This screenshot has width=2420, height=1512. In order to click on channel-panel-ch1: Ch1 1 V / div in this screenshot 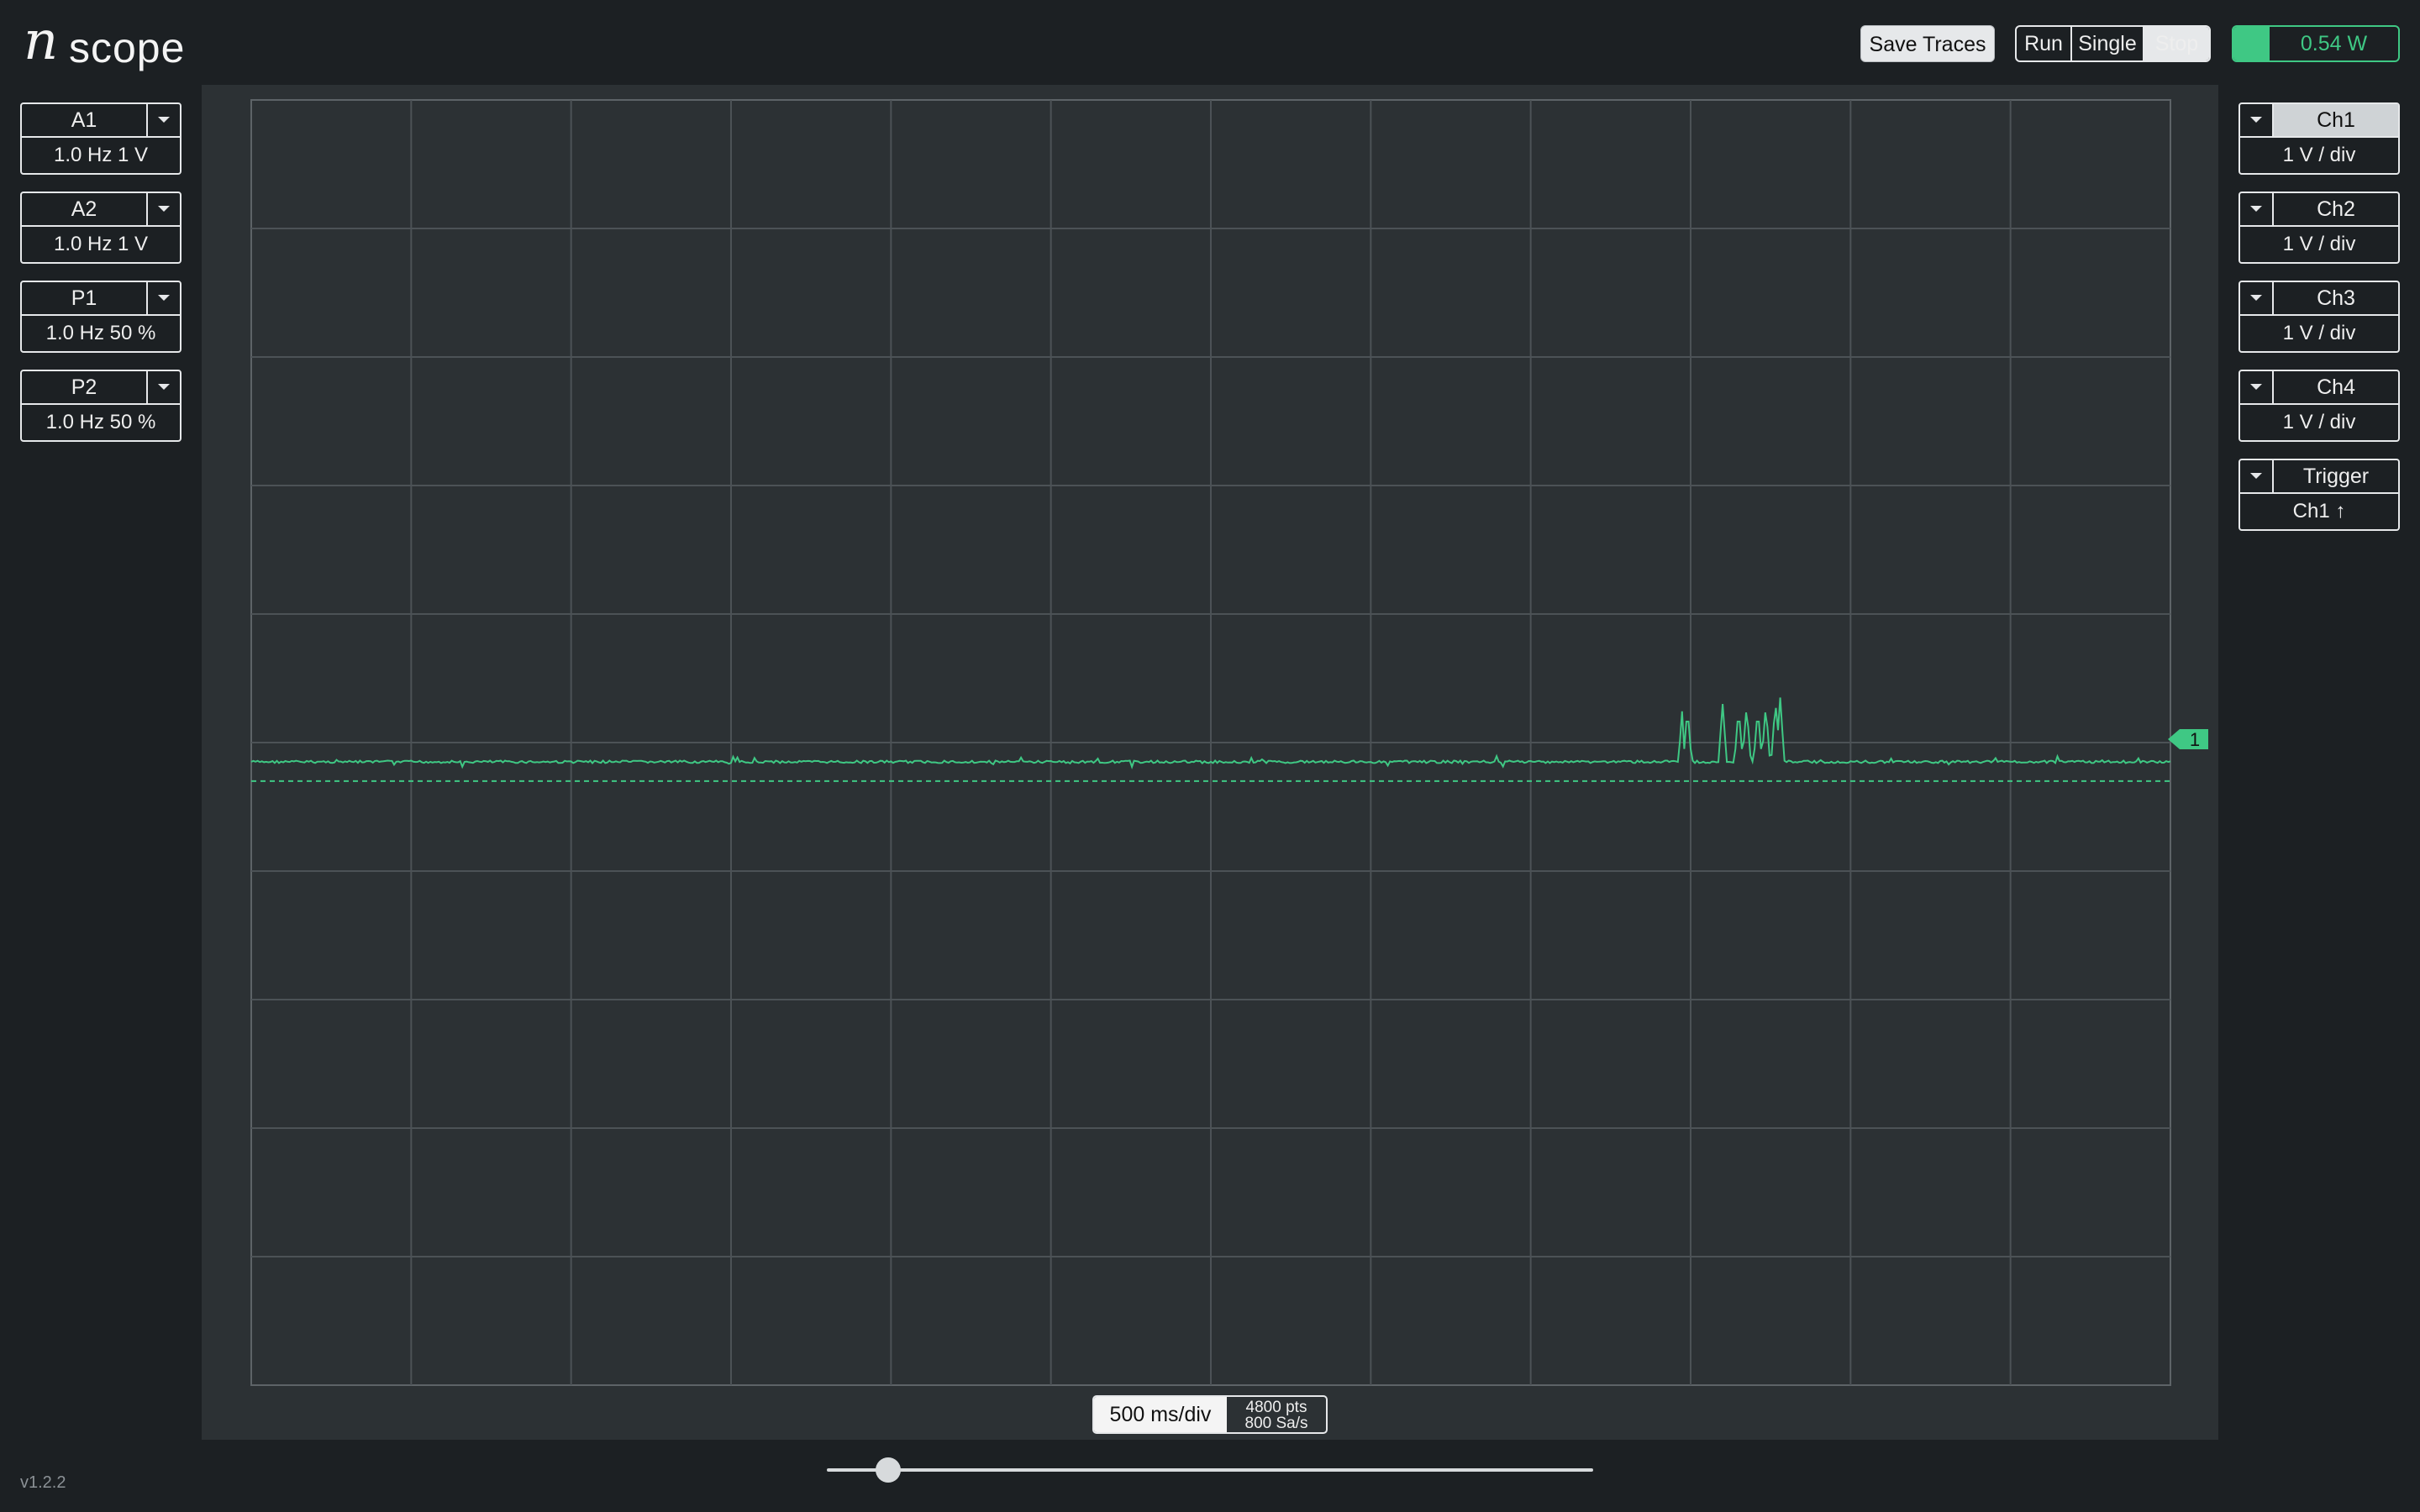, I will do `click(2319, 138)`.